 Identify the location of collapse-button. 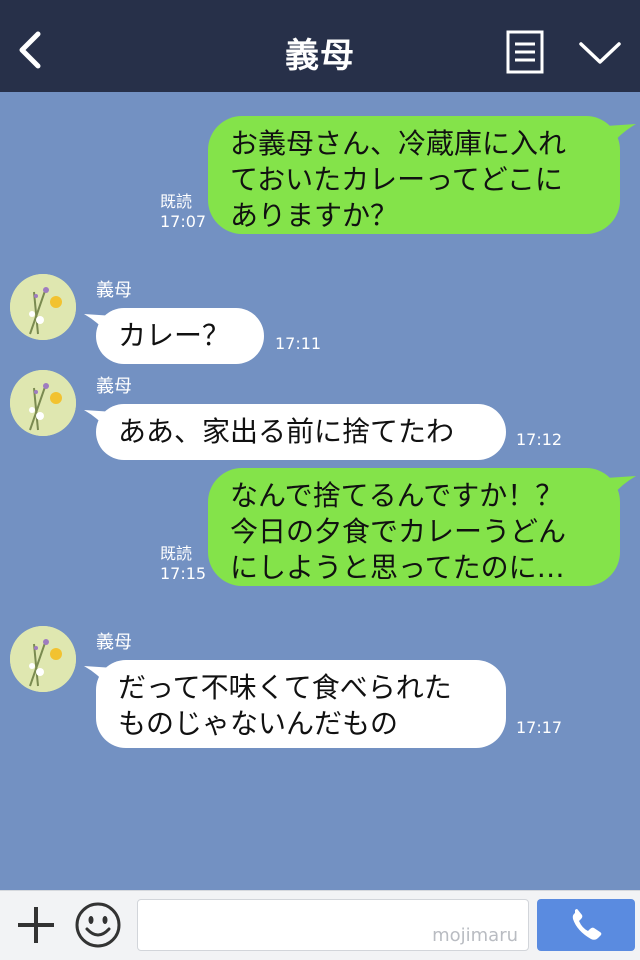
(600, 53).